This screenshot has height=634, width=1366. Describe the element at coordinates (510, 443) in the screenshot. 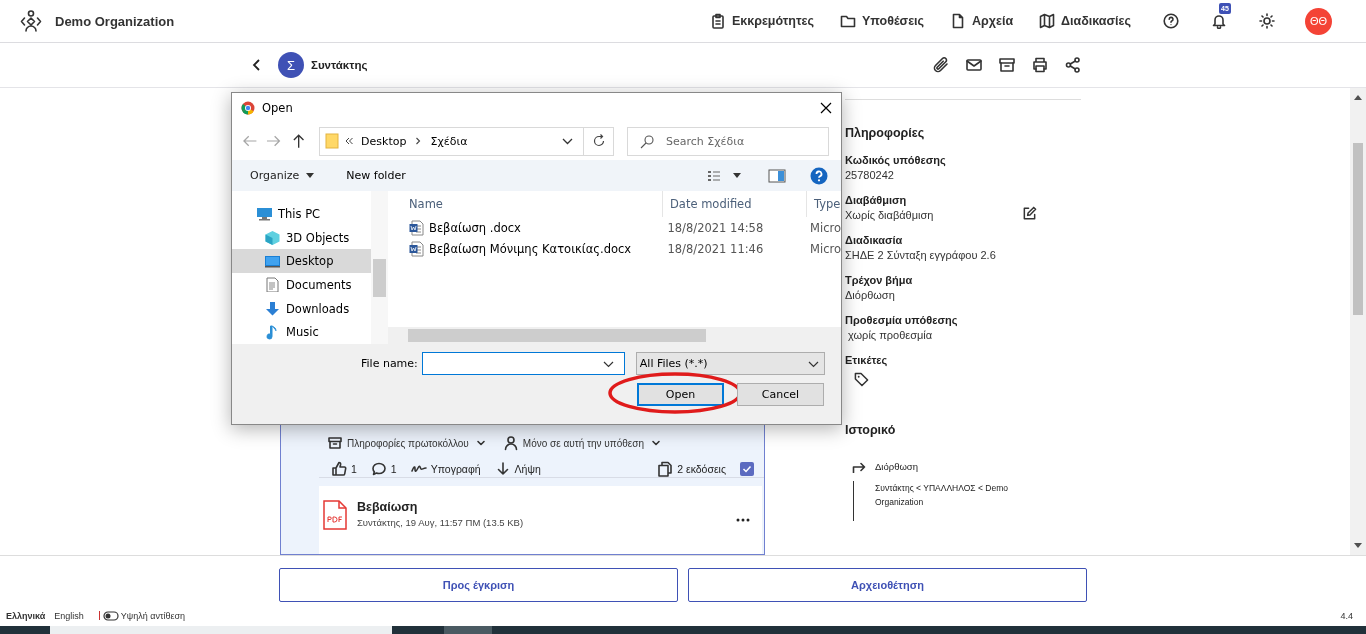

I see `person-icon` at that location.